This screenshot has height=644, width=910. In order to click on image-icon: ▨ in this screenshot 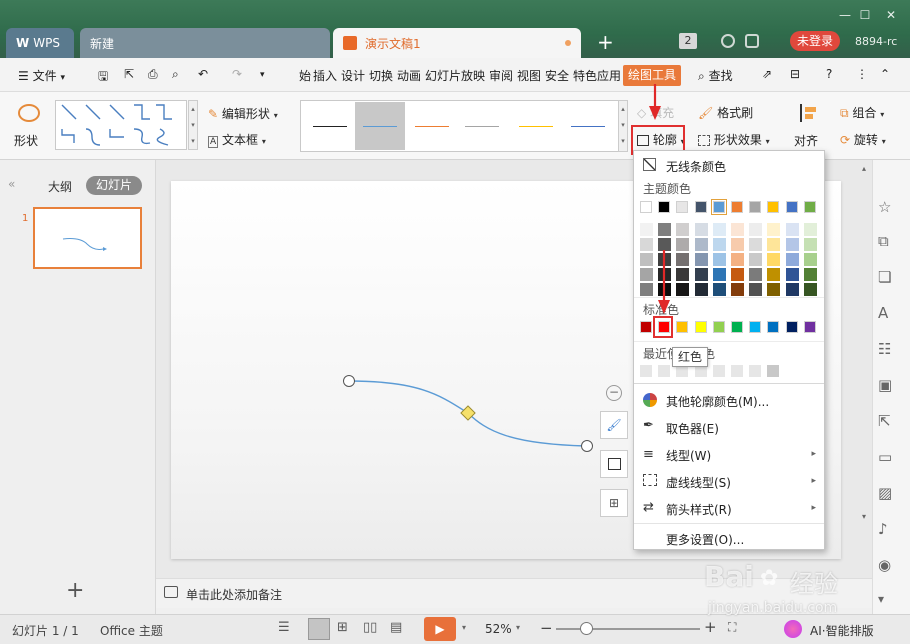, I will do `click(888, 494)`.